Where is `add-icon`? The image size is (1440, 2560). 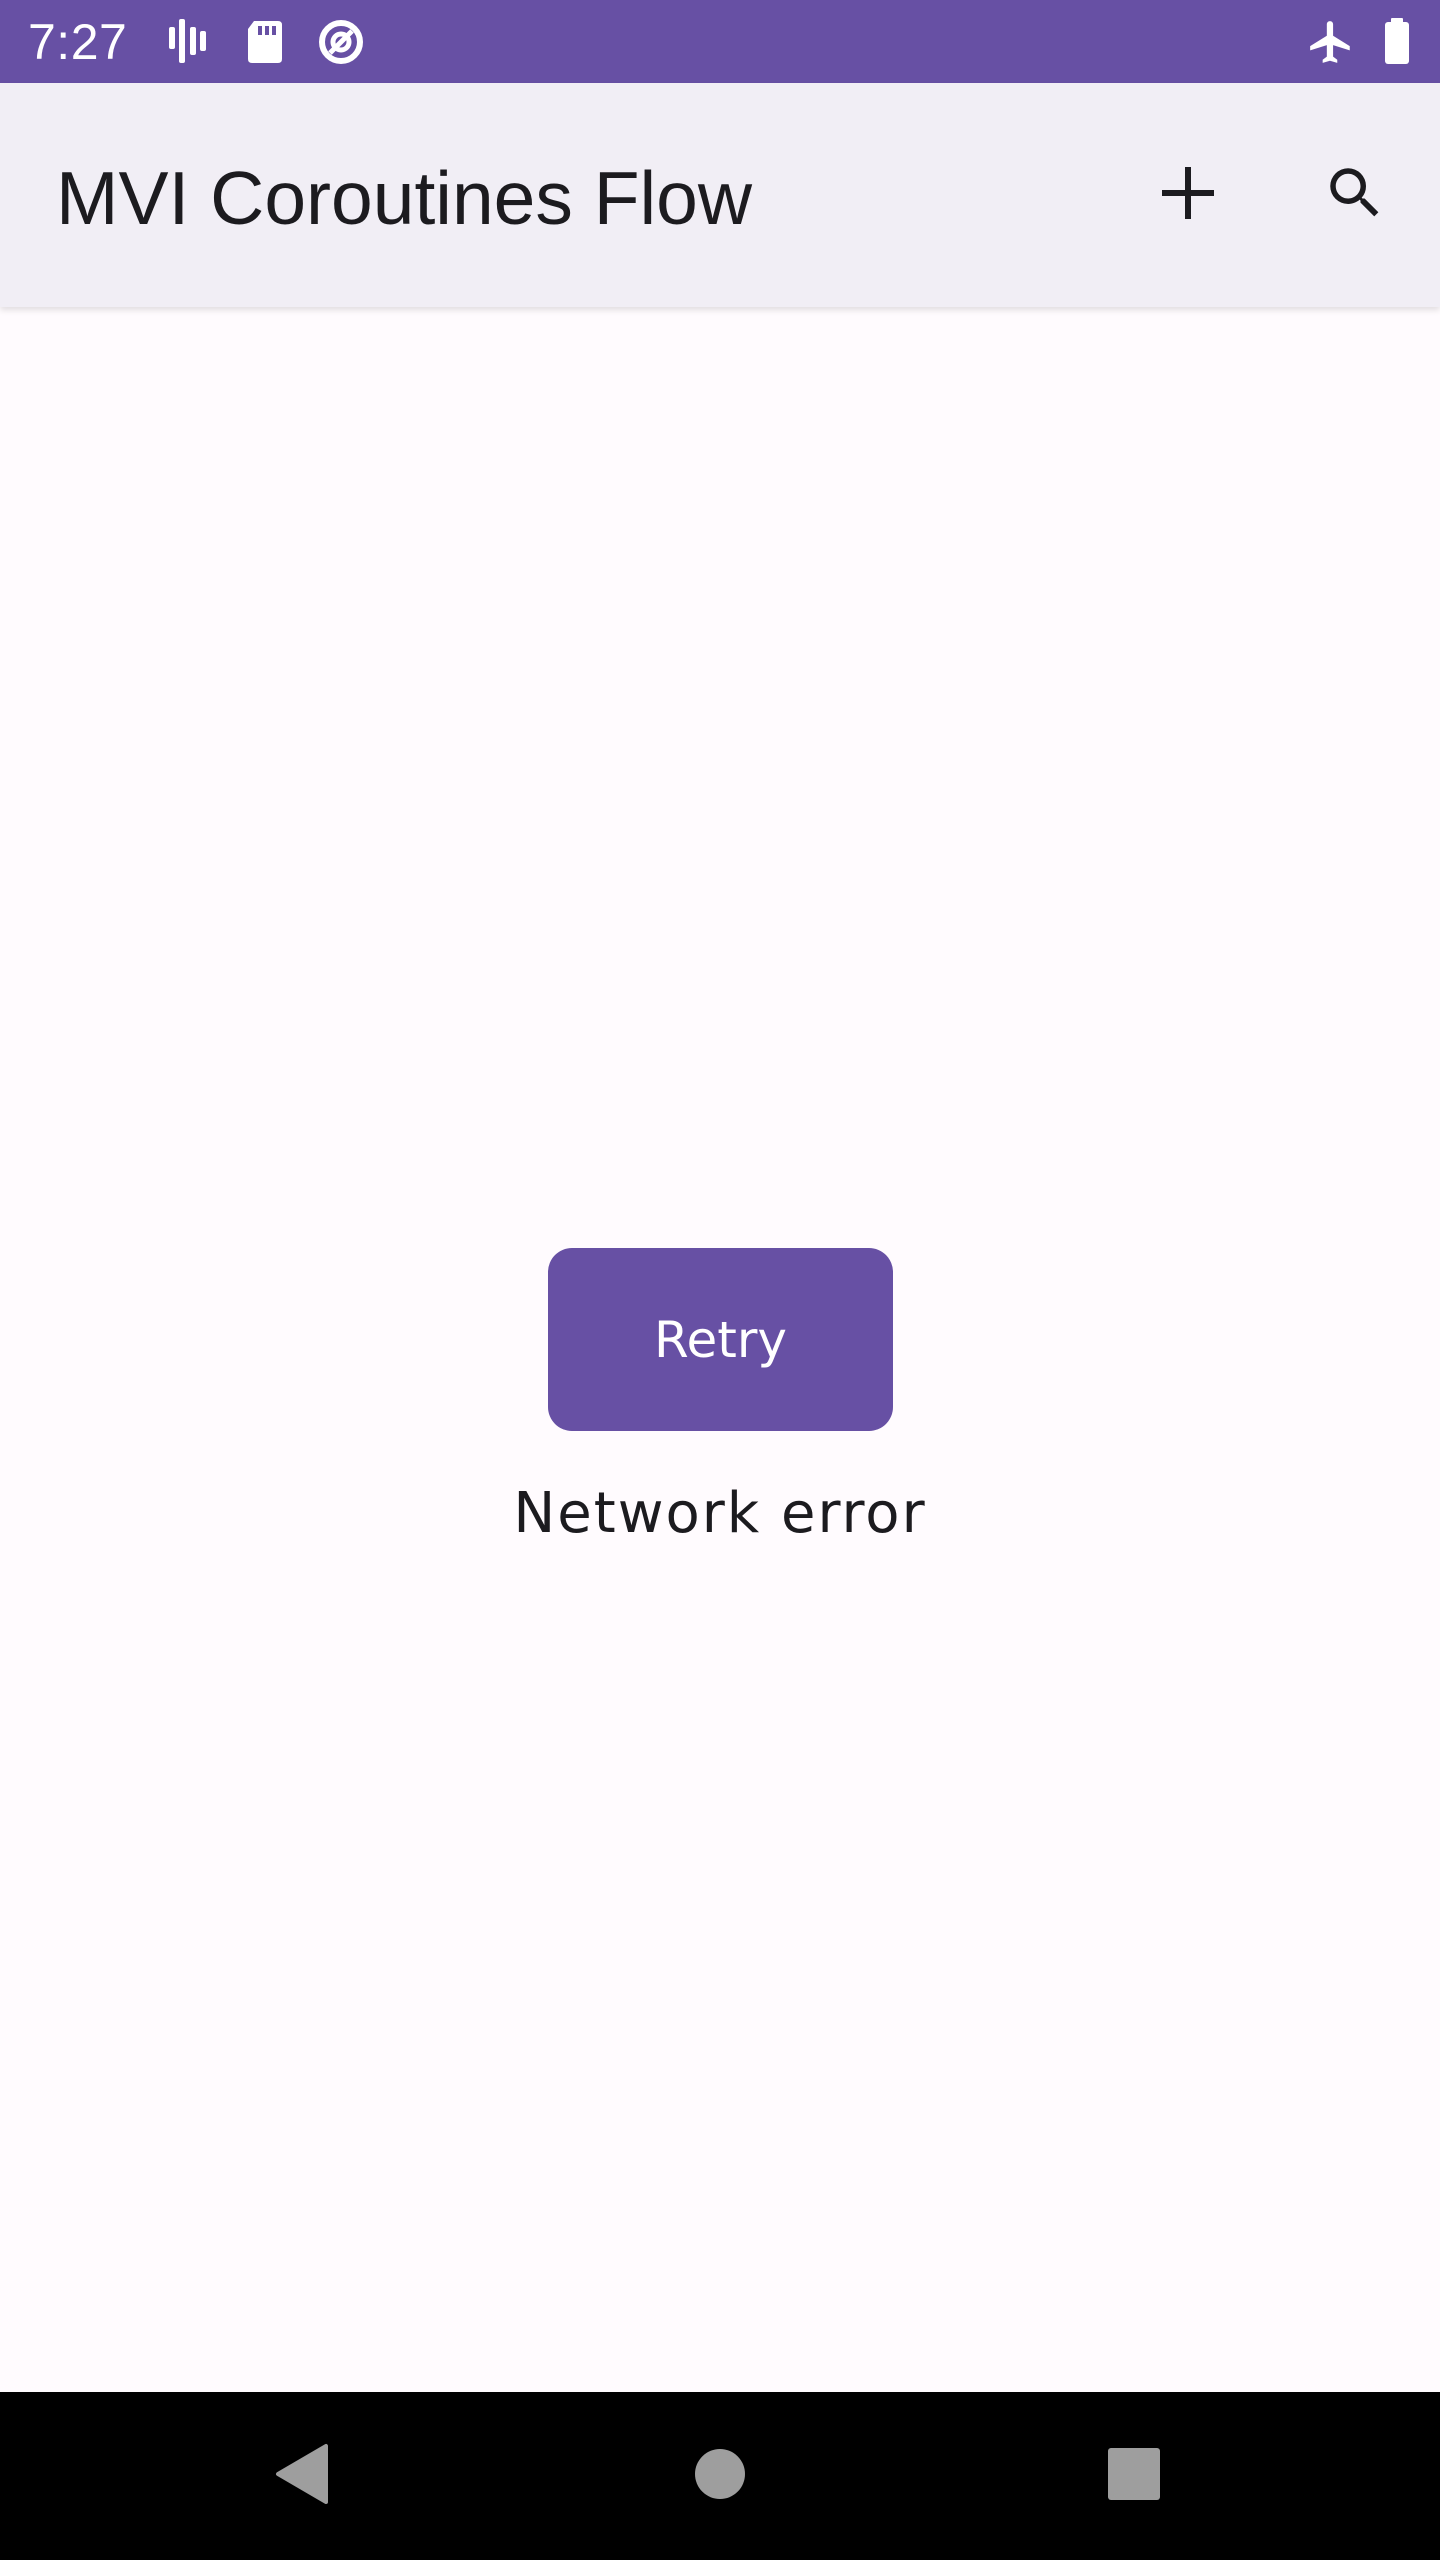
add-icon is located at coordinates (1188, 195).